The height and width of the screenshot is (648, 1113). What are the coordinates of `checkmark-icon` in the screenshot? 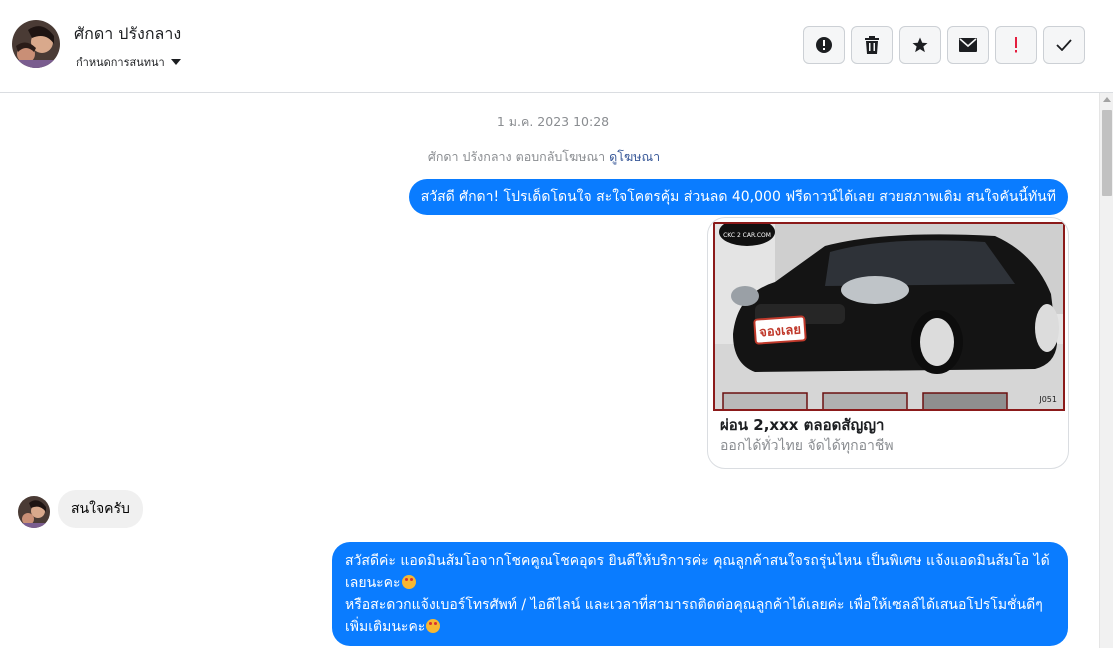 It's located at (1064, 45).